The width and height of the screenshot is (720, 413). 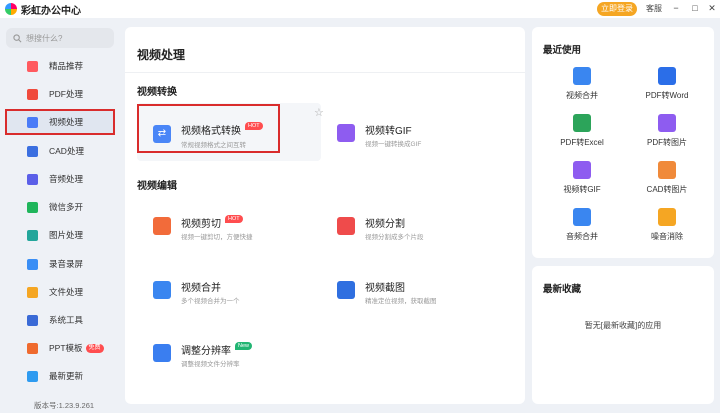 What do you see at coordinates (66, 264) in the screenshot?
I see `sidebar-item-label: 录音录屏` at bounding box center [66, 264].